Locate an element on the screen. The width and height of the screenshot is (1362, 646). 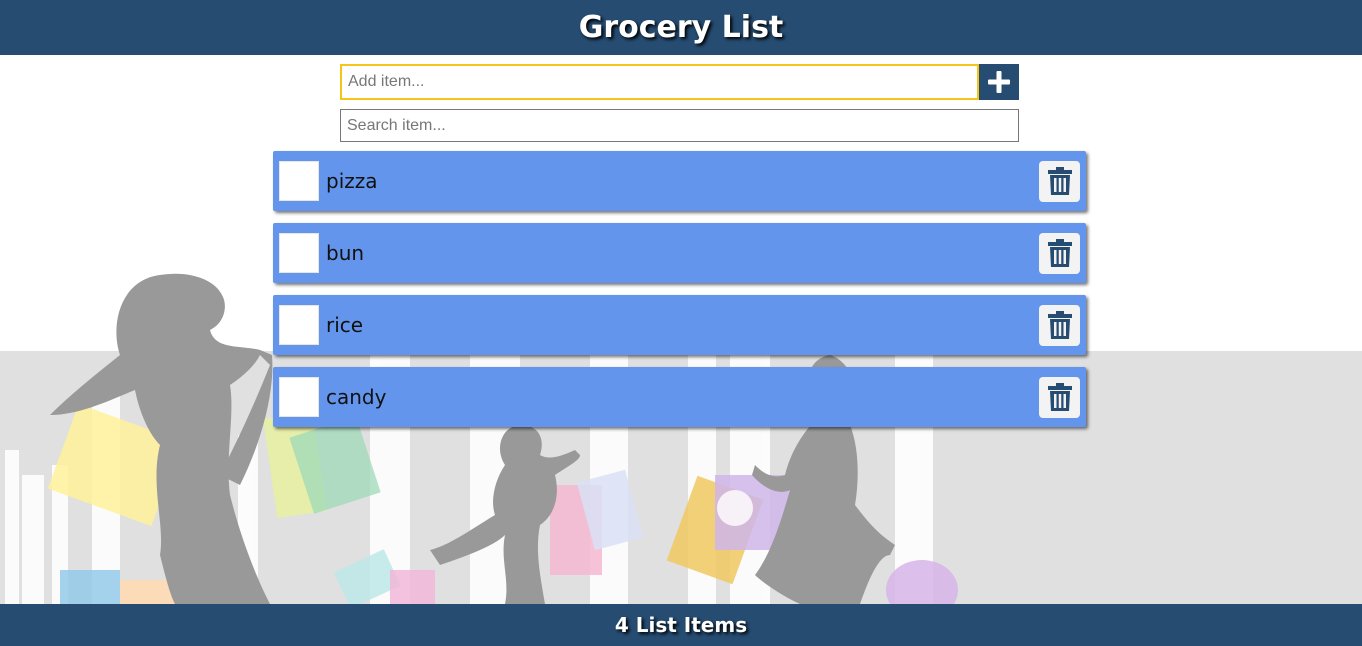
app-footer: 4 List Items is located at coordinates (681, 625).